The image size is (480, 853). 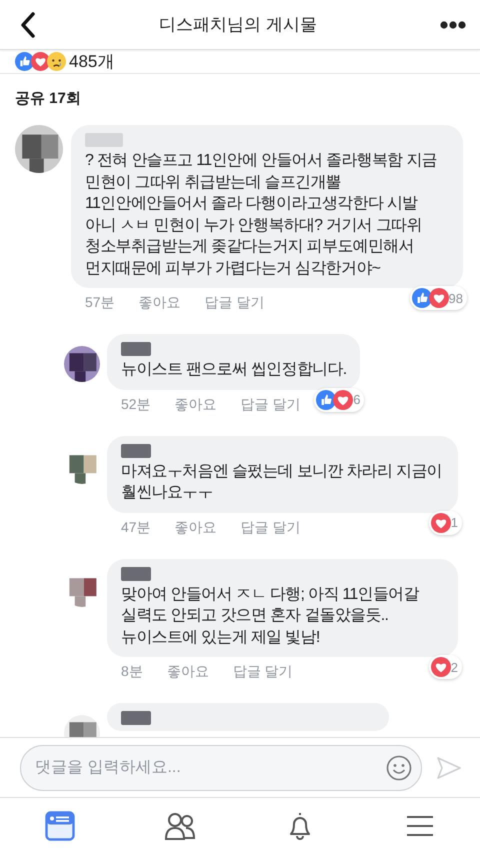 What do you see at coordinates (454, 522) in the screenshot?
I see `reaction-count: 1` at bounding box center [454, 522].